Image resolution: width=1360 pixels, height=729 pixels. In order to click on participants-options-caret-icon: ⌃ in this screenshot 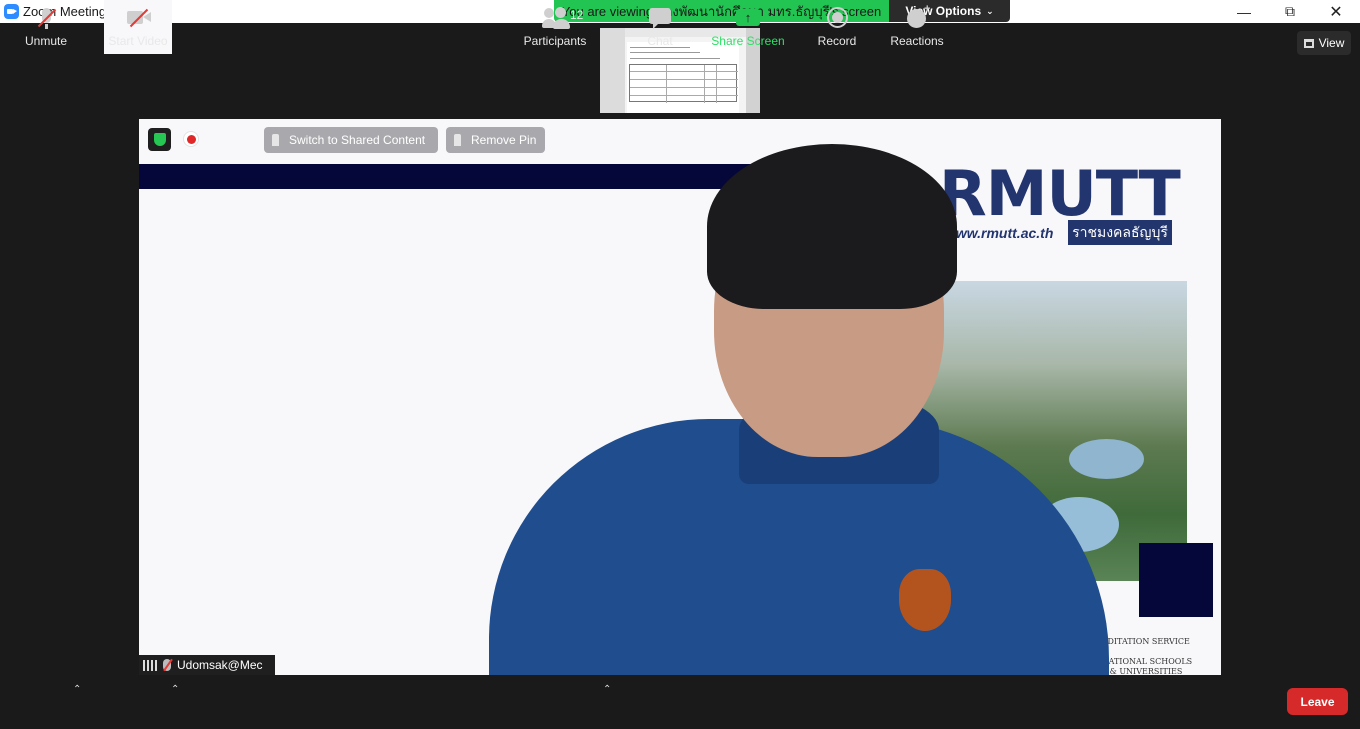, I will do `click(607, 689)`.